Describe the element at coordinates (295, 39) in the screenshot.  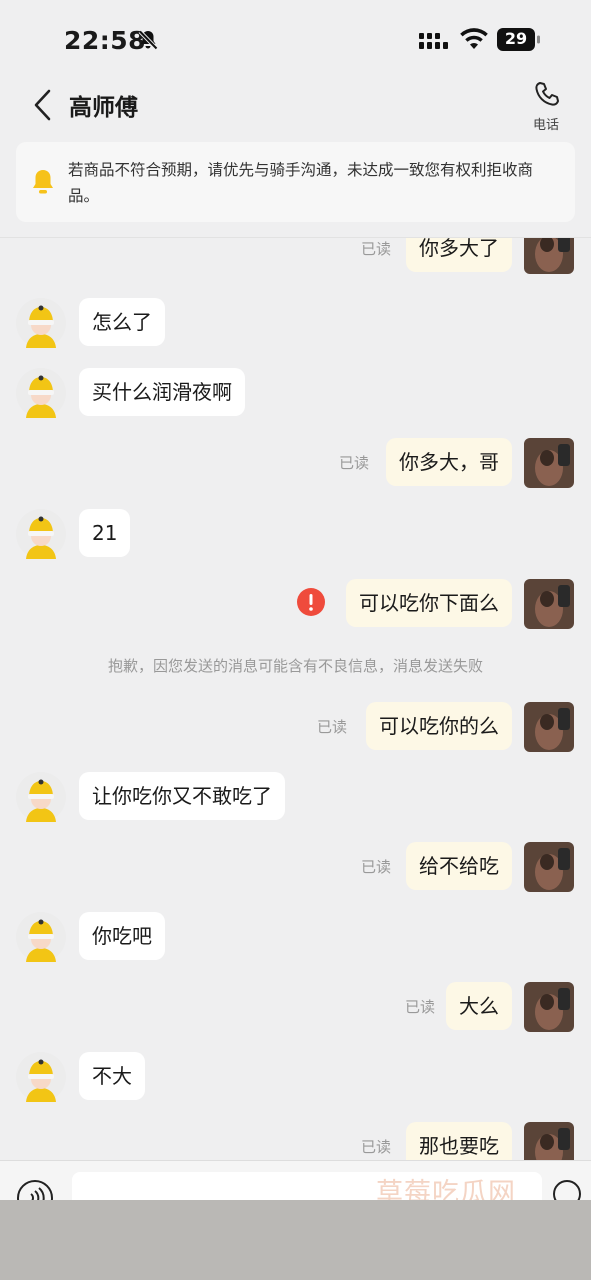
I see `status-bar: 22:58 29` at that location.